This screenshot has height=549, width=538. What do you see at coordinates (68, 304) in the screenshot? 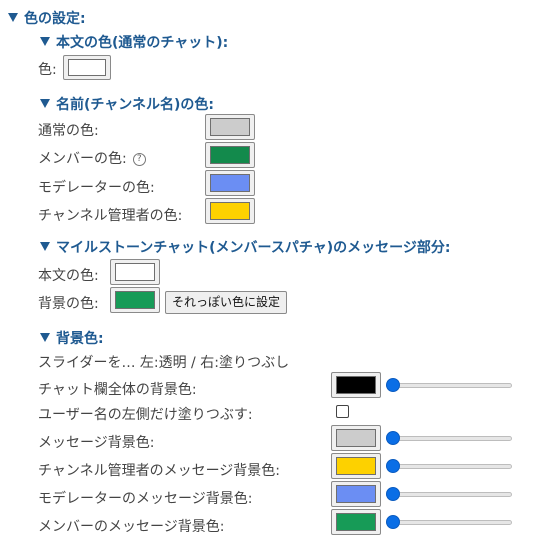
I see `milestone-bg-color-label: 背景の色:` at bounding box center [68, 304].